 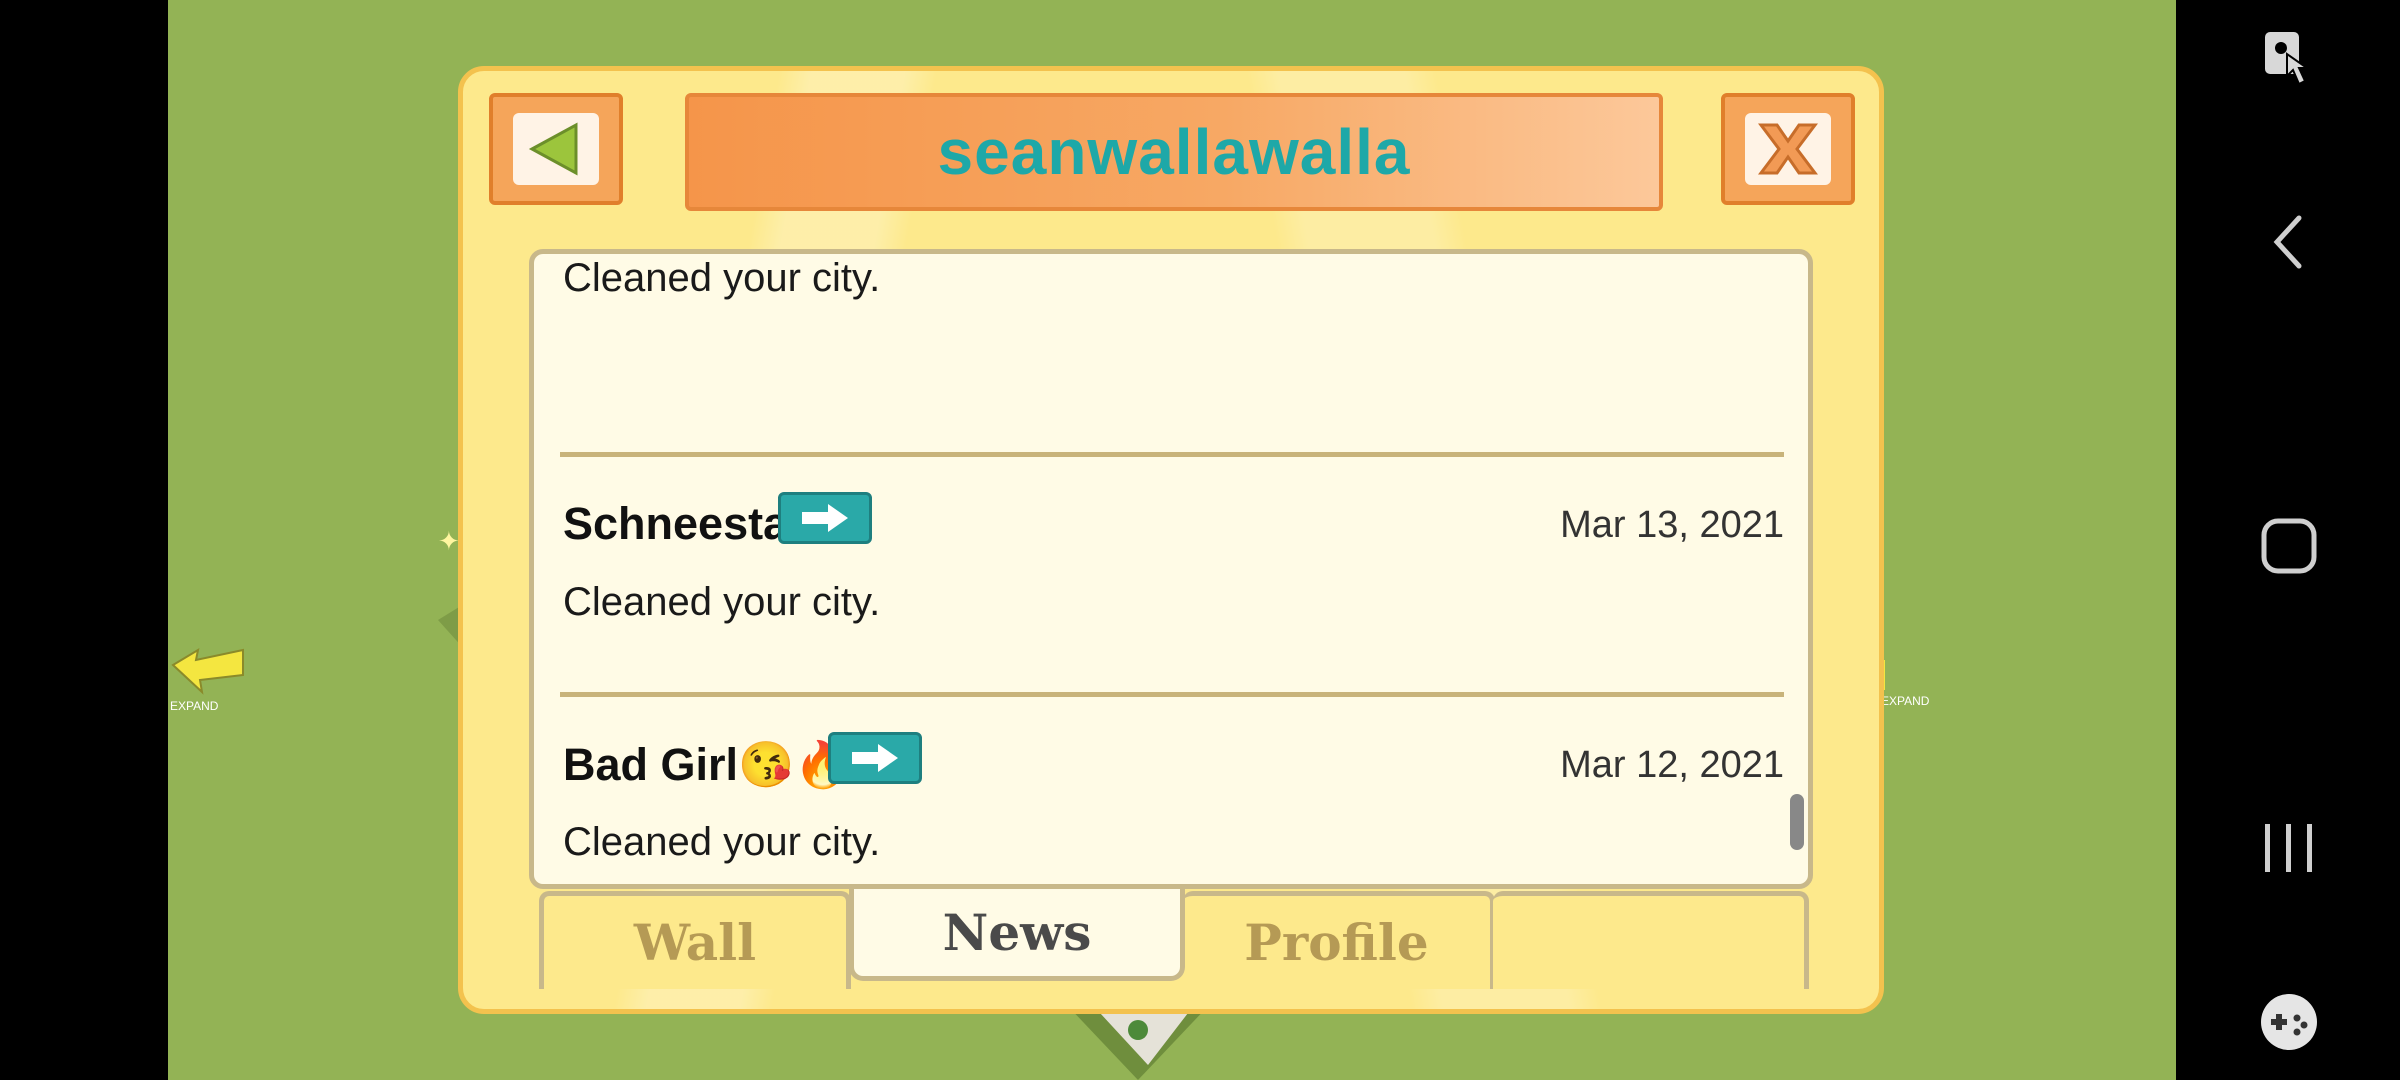 I want to click on screen-capture-button, so click(x=2288, y=60).